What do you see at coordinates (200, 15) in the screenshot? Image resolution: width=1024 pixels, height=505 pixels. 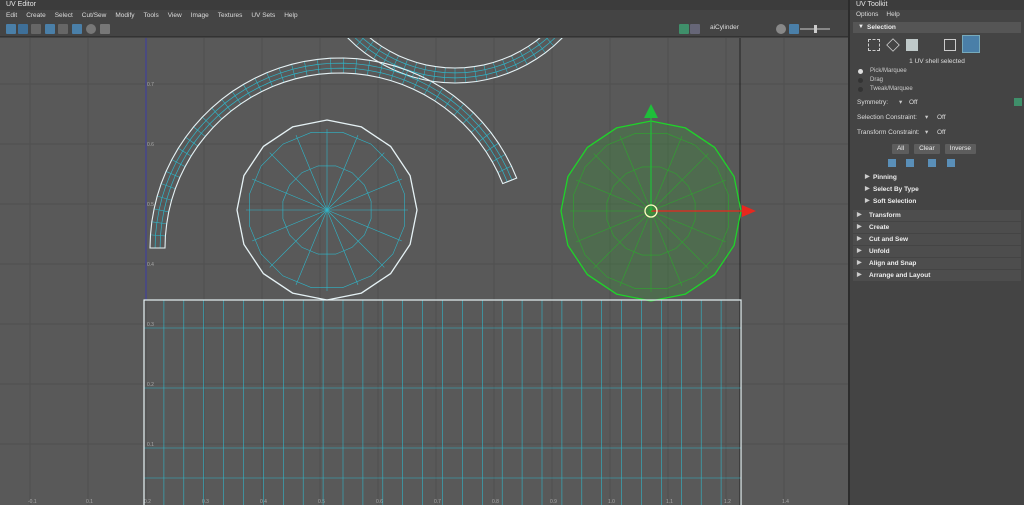 I see `menu-image: Image` at bounding box center [200, 15].